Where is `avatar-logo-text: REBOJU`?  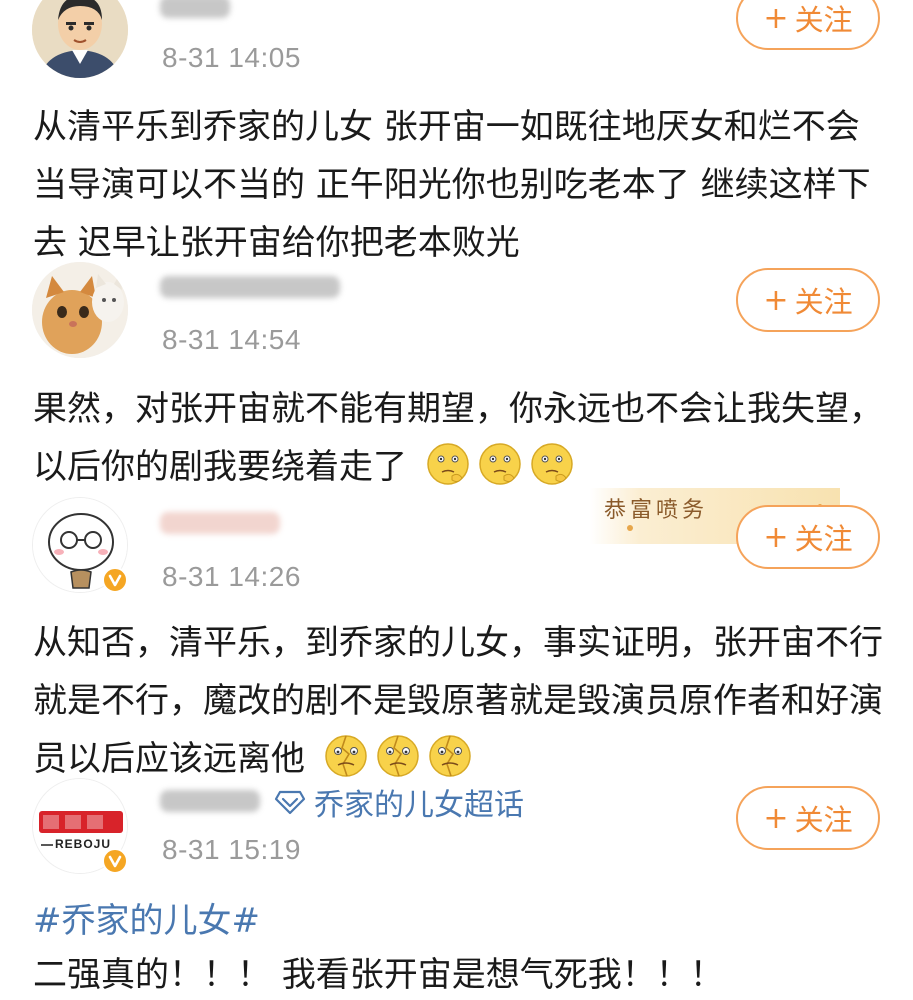
avatar-logo-text: REBOJU is located at coordinates (83, 844).